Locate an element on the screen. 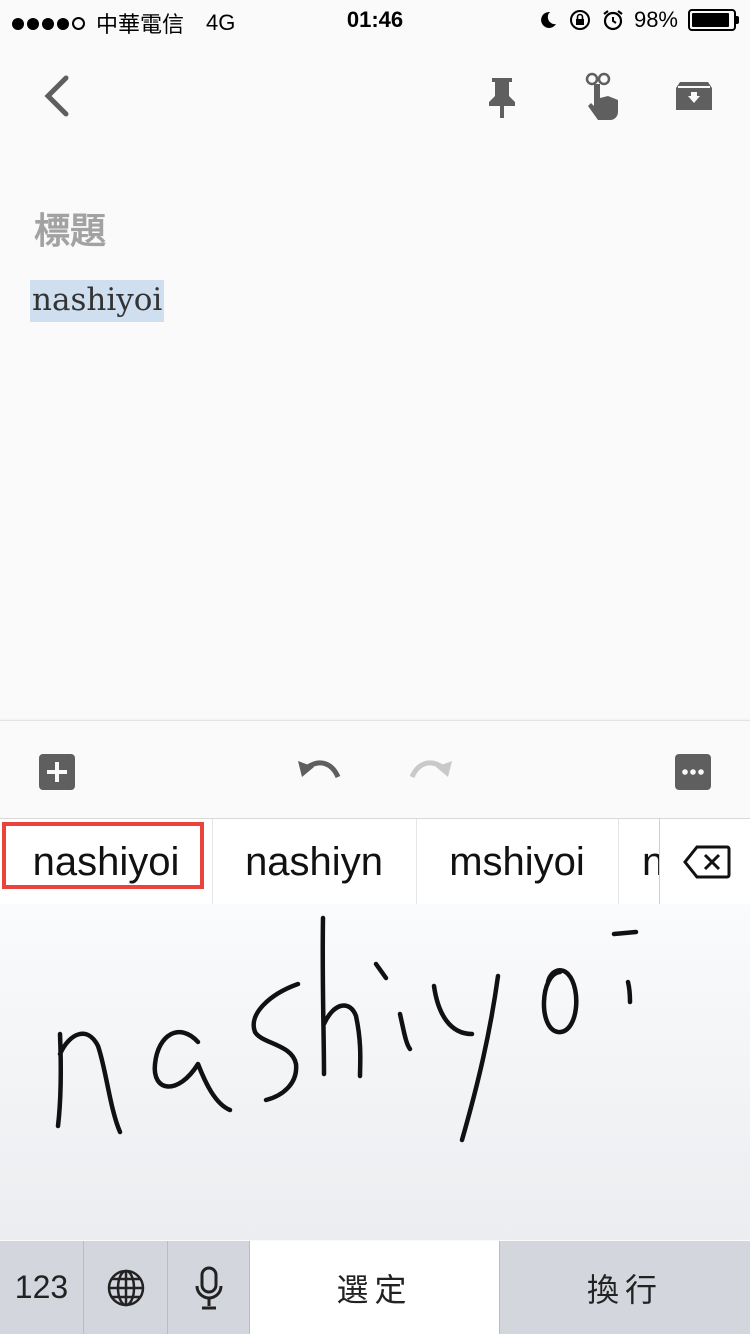  confirm-key: 選定 is located at coordinates (375, 1287).